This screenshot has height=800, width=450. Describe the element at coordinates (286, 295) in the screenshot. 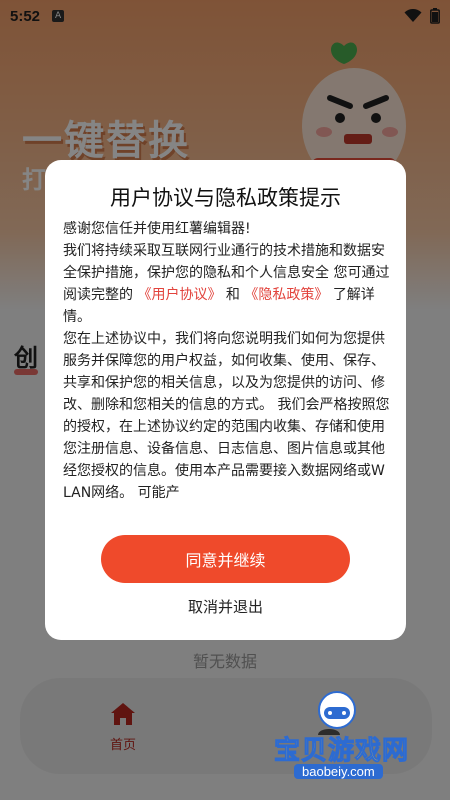

I see `privacy-policy-link: 《隐私政策》` at that location.